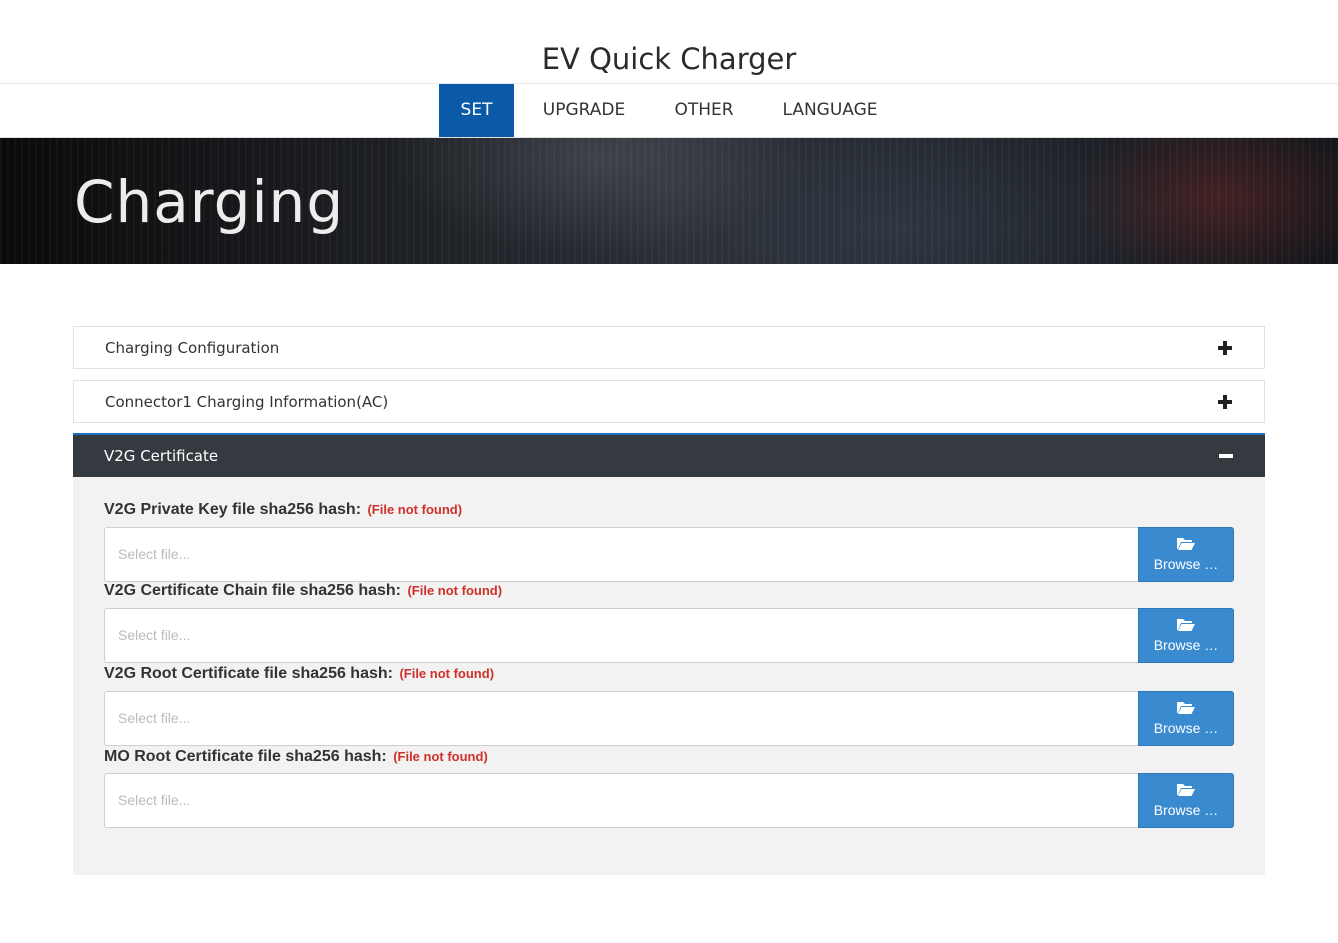 The width and height of the screenshot is (1338, 943). Describe the element at coordinates (669, 59) in the screenshot. I see `app-title: EV Quick Charger` at that location.